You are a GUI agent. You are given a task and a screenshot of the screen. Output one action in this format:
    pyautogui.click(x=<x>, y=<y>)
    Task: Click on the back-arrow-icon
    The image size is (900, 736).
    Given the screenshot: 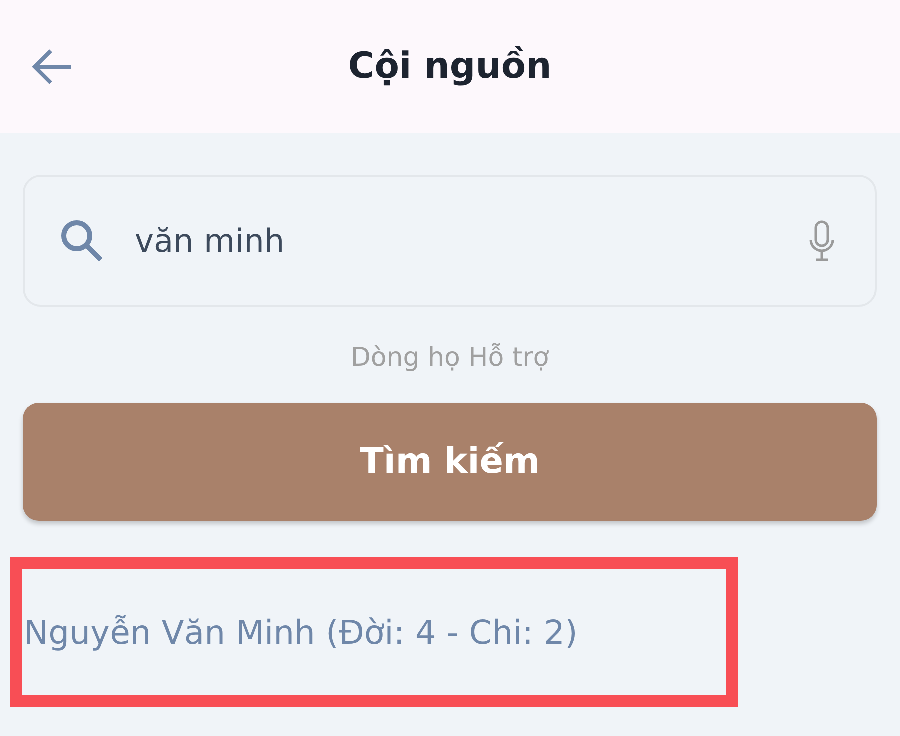 What is the action you would take?
    pyautogui.click(x=52, y=67)
    